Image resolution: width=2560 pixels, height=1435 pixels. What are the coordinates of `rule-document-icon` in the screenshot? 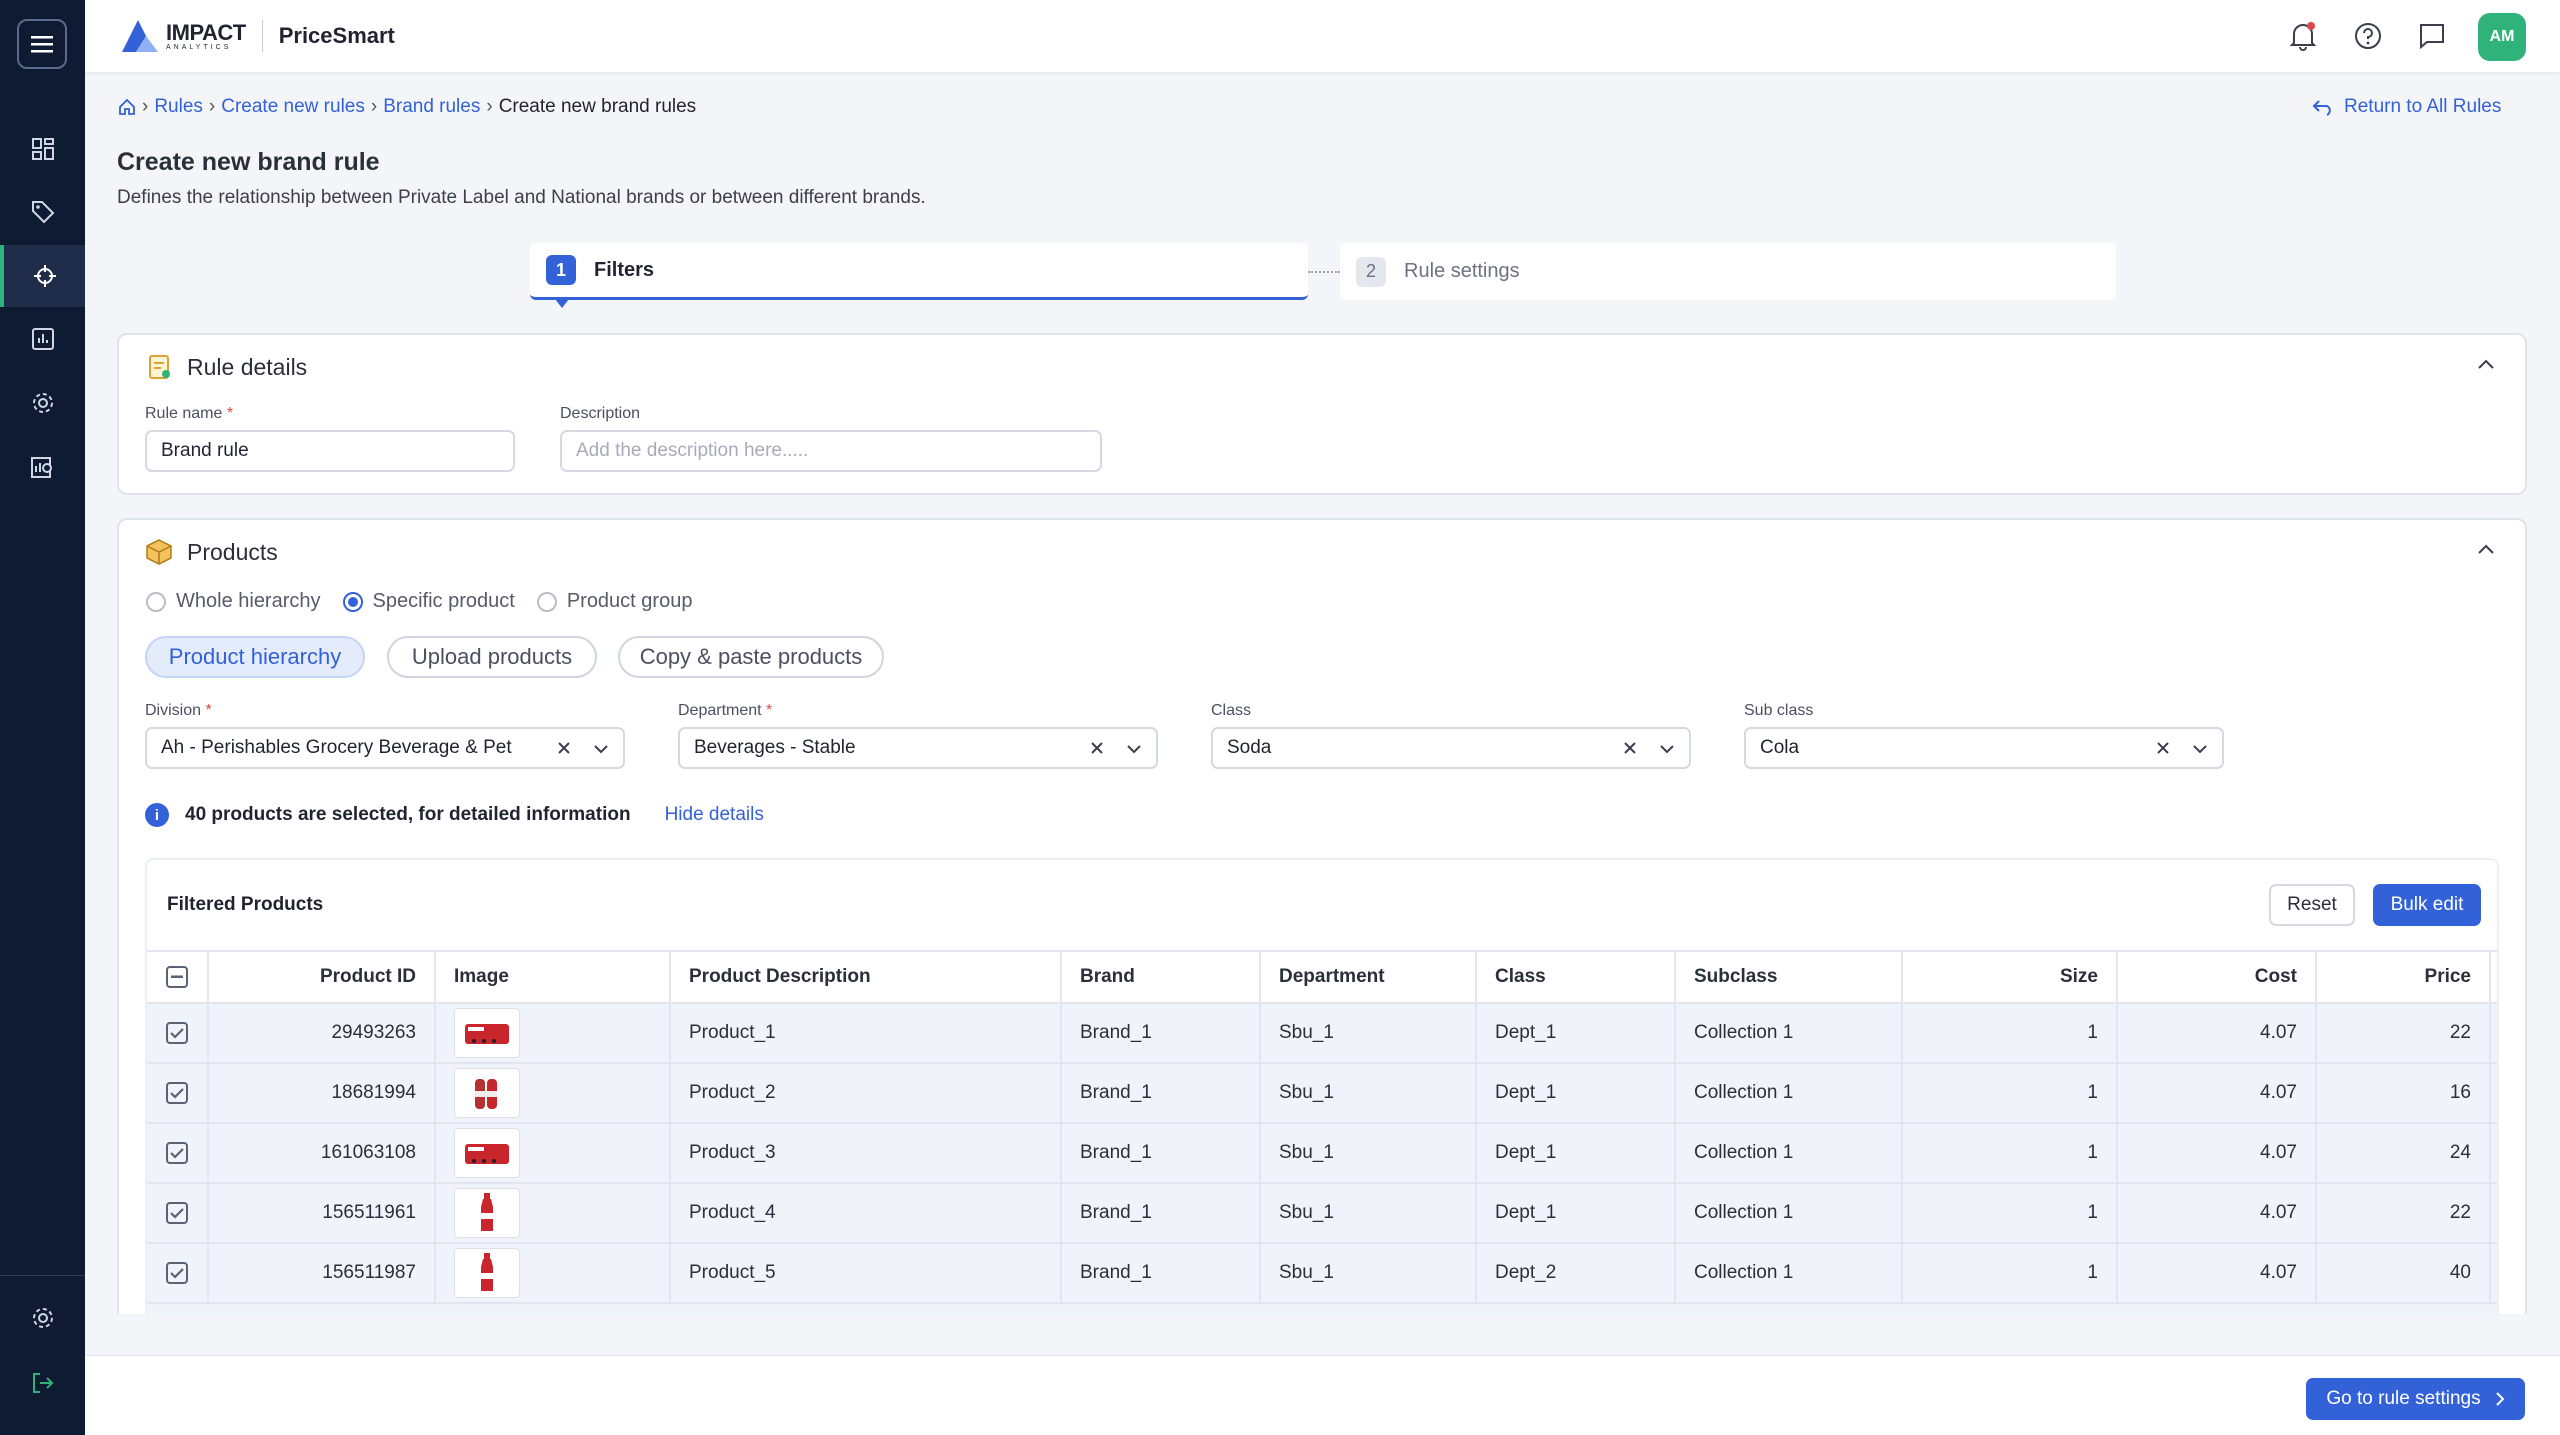 It's located at (159, 367).